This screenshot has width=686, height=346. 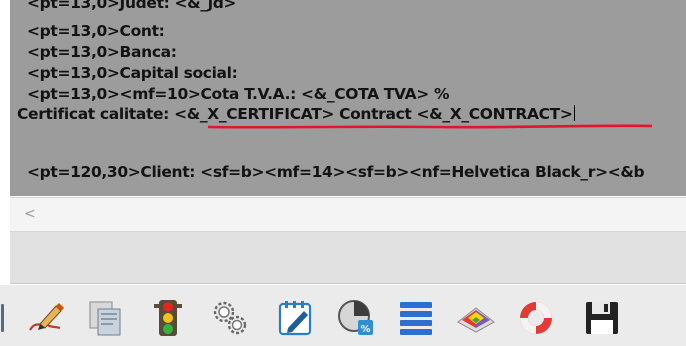 What do you see at coordinates (536, 318) in the screenshot?
I see `lifebuoy-icon` at bounding box center [536, 318].